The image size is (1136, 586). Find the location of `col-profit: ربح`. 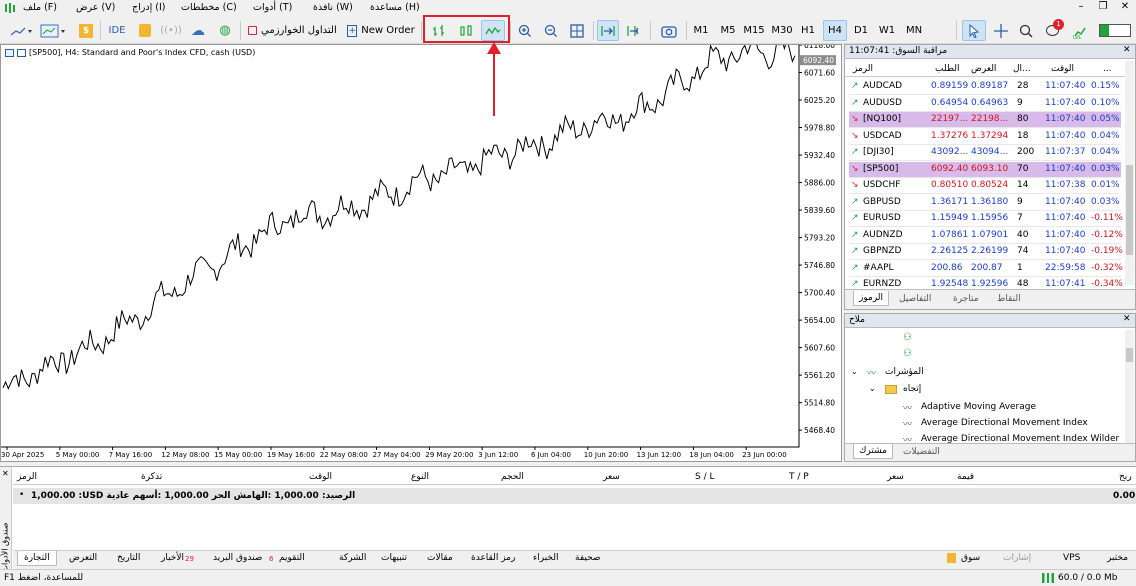

col-profit: ربح is located at coordinates (1125, 477).